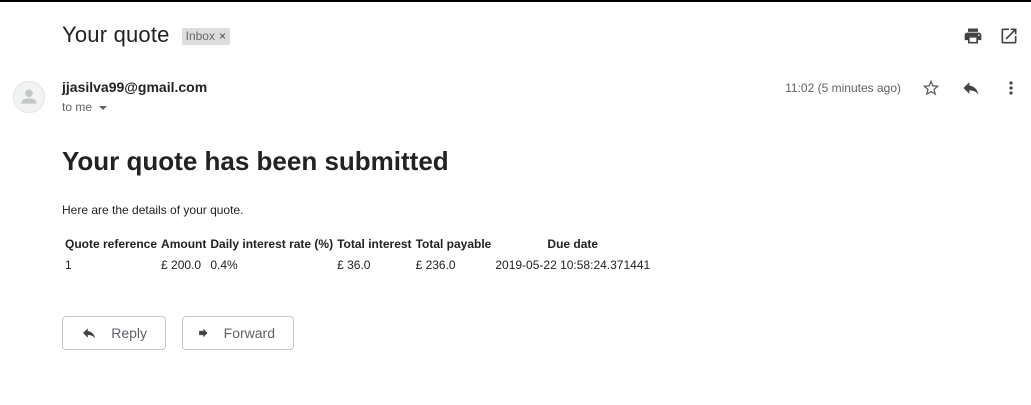 The image size is (1031, 405). I want to click on recipients-text: to me, so click(77, 107).